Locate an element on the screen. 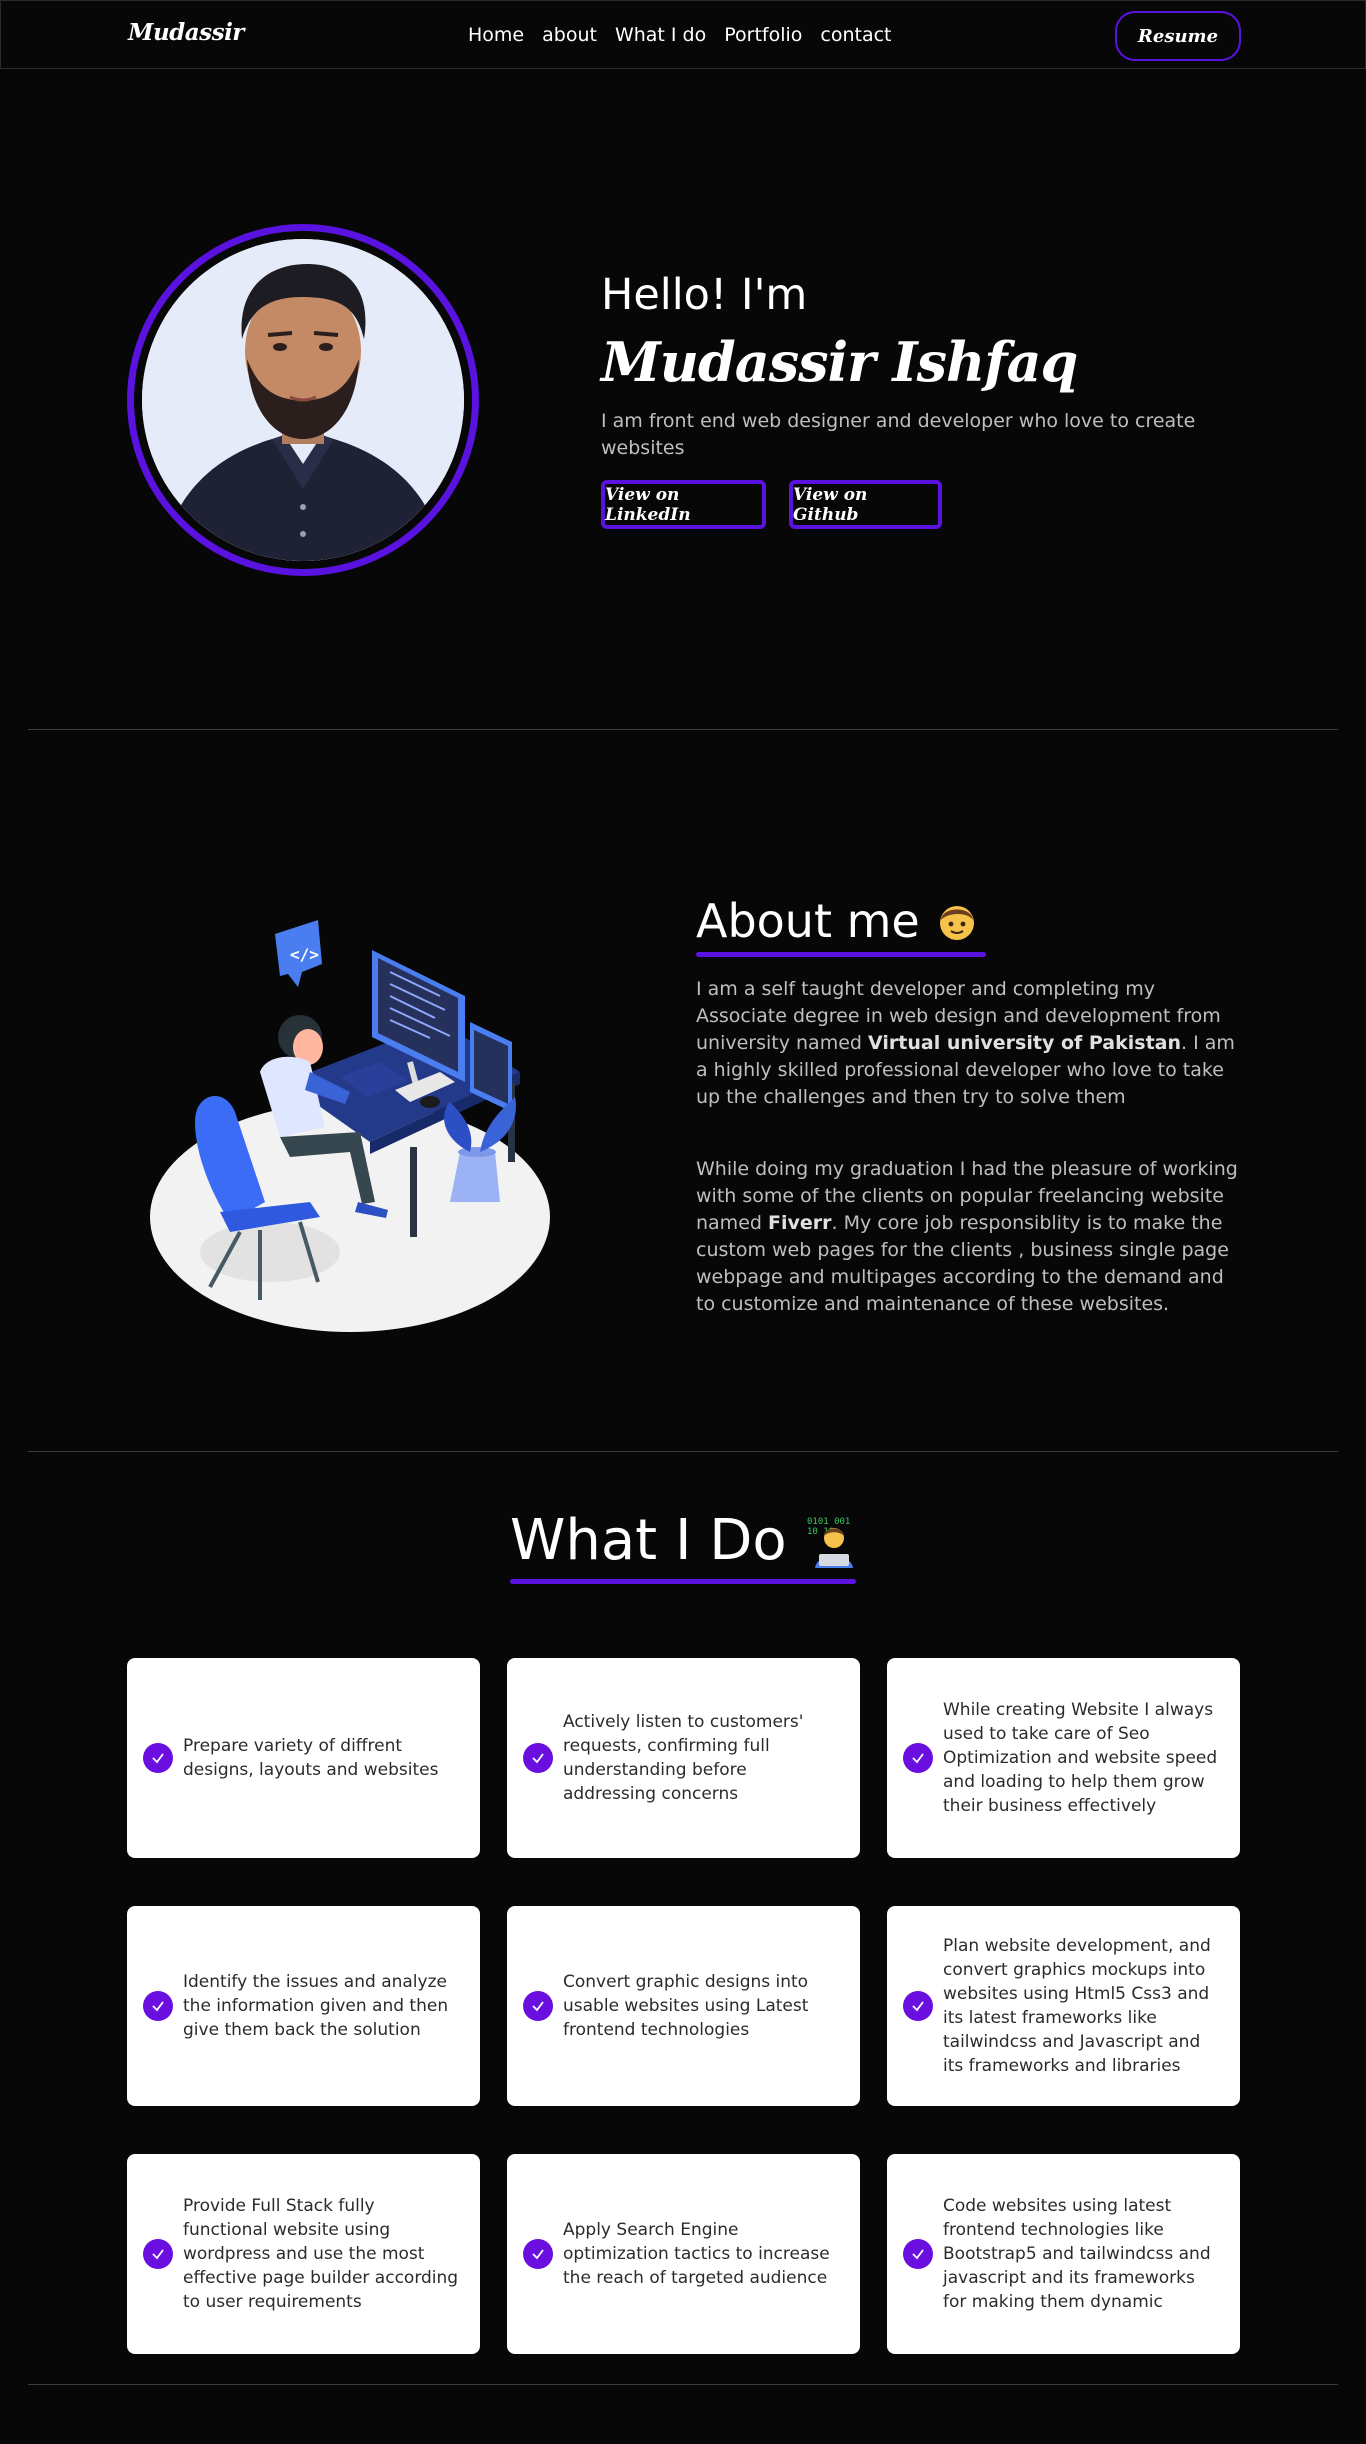  hero-greeting: Hello! I'm is located at coordinates (704, 295).